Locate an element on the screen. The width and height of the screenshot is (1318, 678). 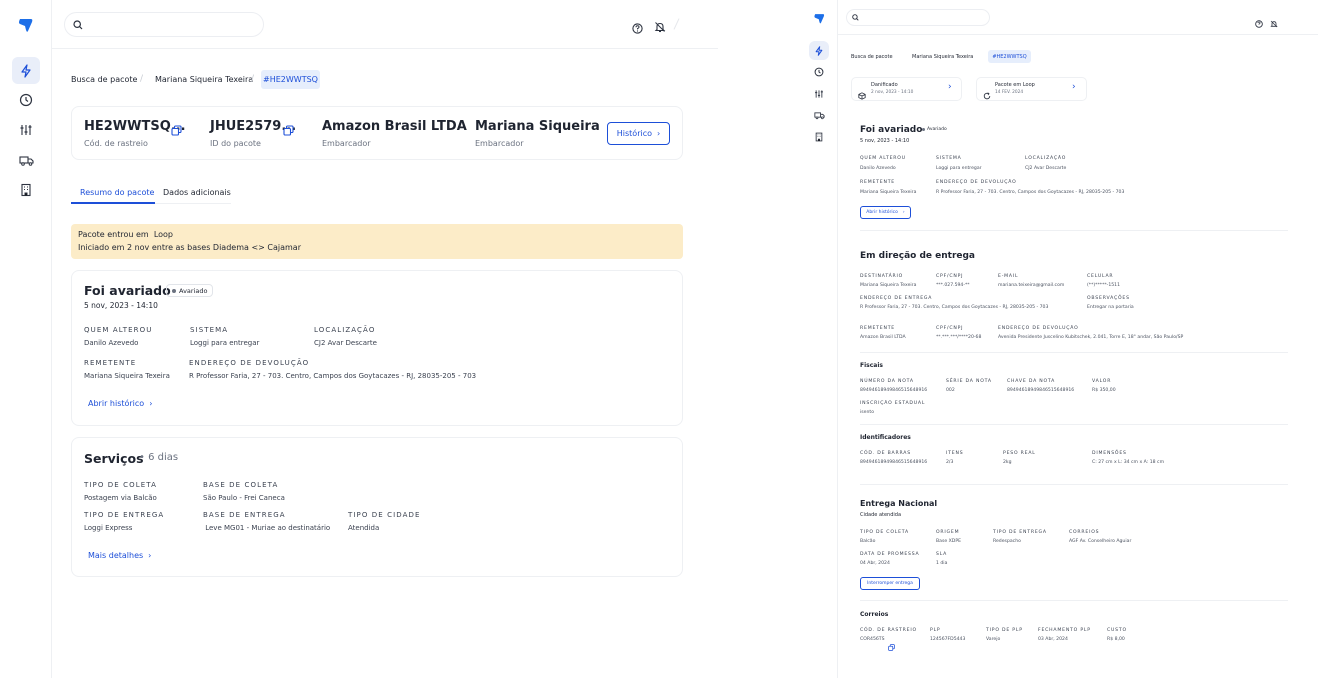
field-label: TIPO DE PLP is located at coordinates (1004, 630).